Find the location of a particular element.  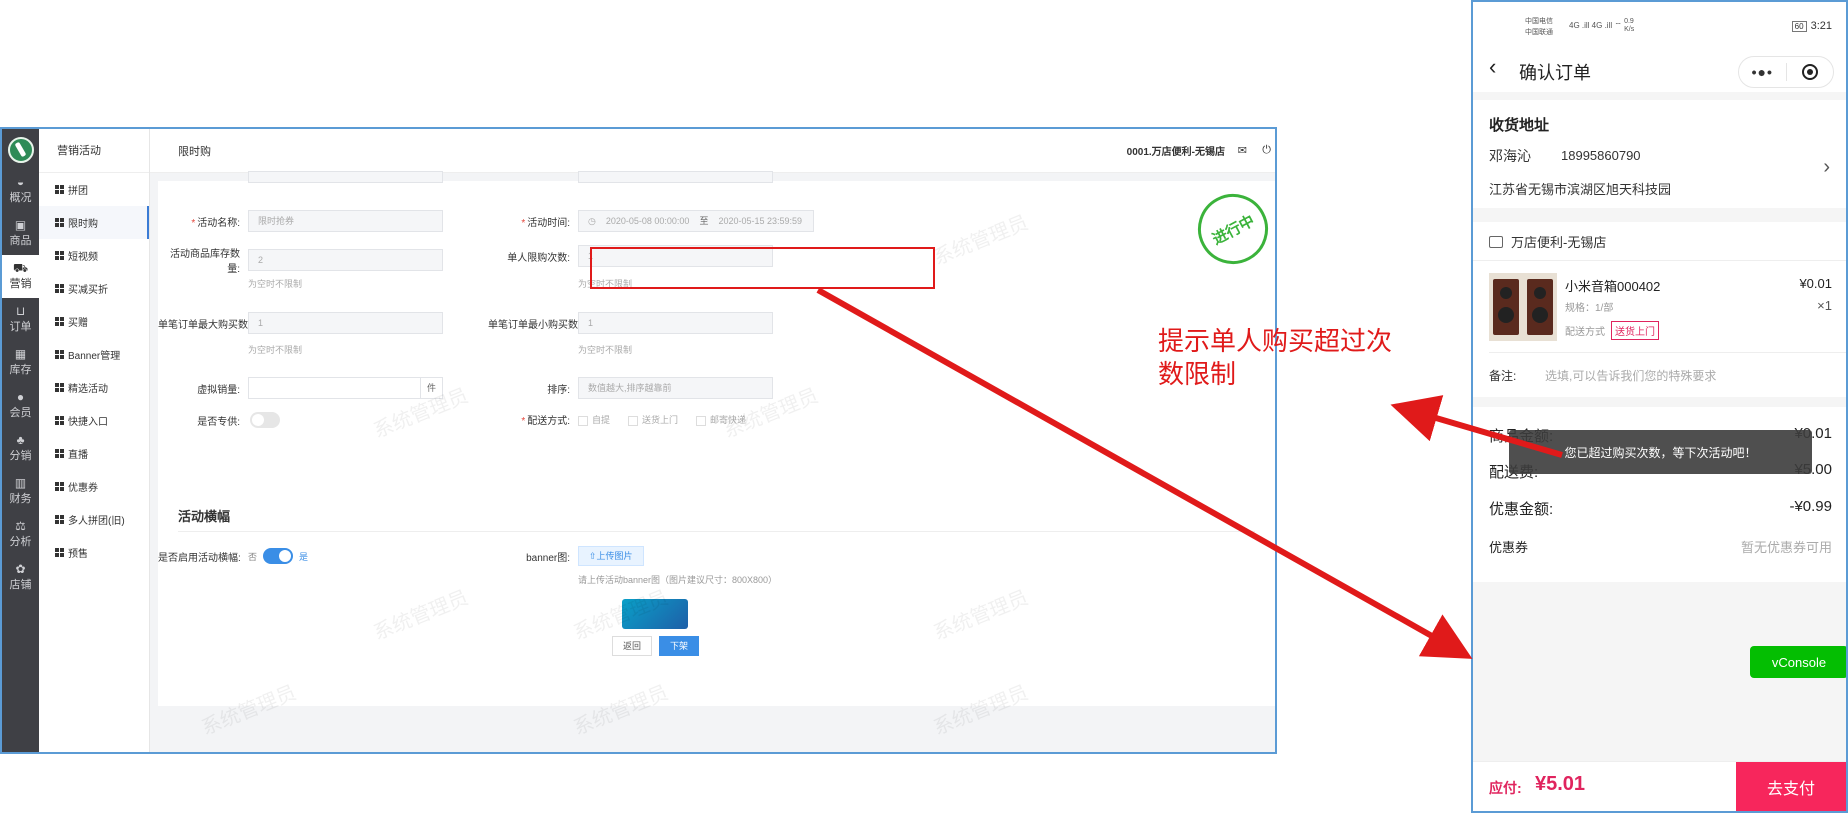

banner-image-row: banner图: ⇧上传图片 is located at coordinates (566, 556).